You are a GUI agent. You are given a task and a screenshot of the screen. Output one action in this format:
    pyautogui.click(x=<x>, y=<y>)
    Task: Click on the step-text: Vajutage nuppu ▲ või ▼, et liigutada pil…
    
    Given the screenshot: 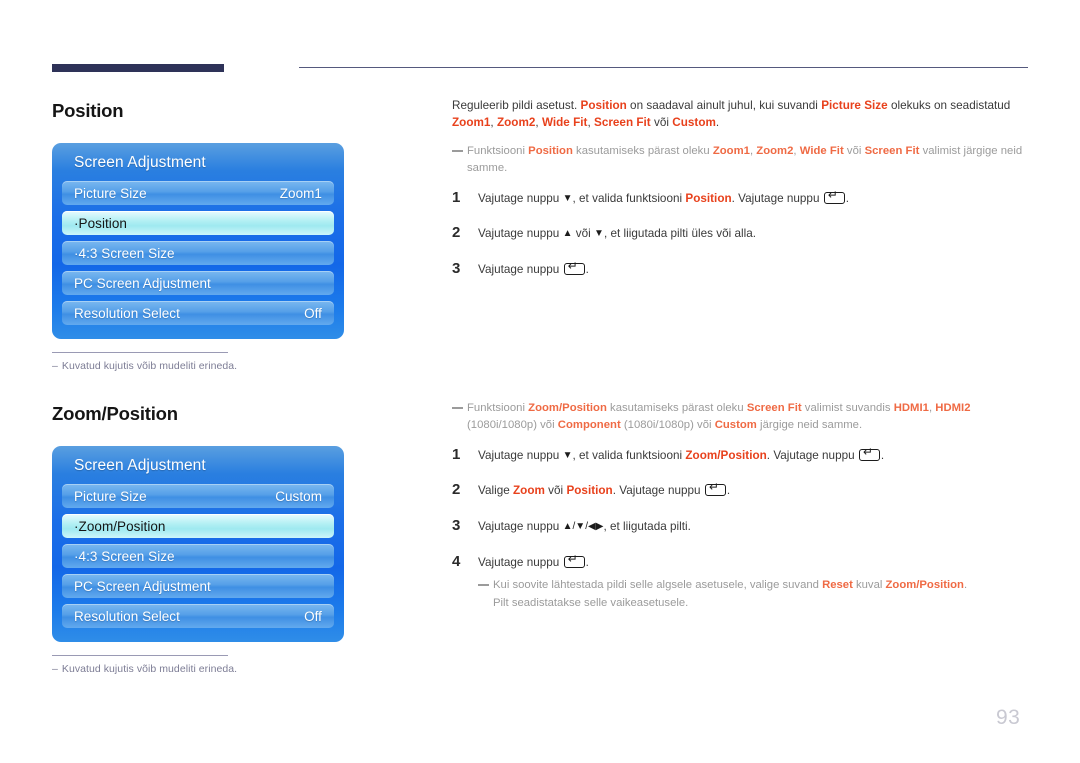 What is the action you would take?
    pyautogui.click(x=617, y=234)
    